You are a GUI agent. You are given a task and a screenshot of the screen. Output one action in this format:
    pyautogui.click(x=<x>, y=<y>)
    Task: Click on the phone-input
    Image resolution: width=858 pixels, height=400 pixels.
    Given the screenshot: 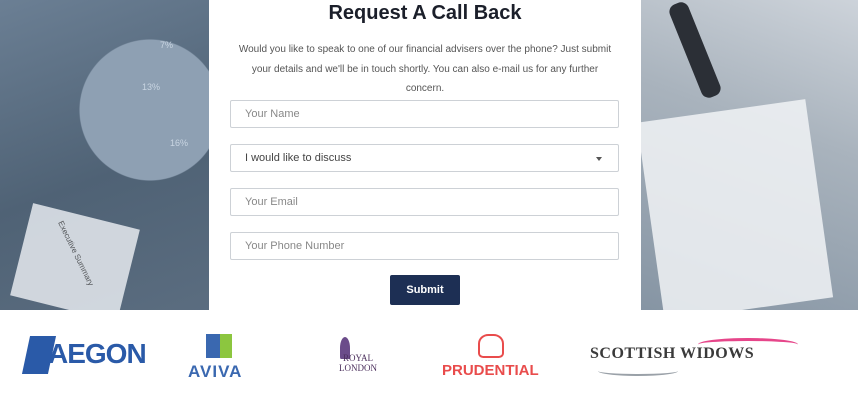 What is the action you would take?
    pyautogui.click(x=424, y=246)
    